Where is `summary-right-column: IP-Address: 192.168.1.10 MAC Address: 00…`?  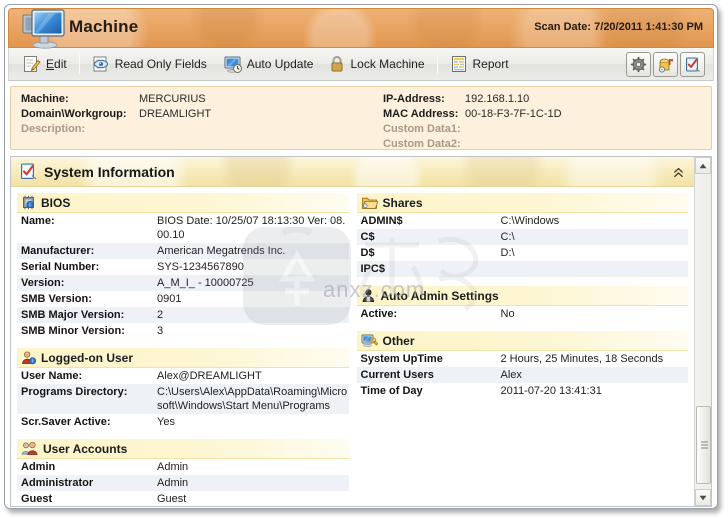 summary-right-column: IP-Address: 192.168.1.10 MAC Address: 00… is located at coordinates (472, 122).